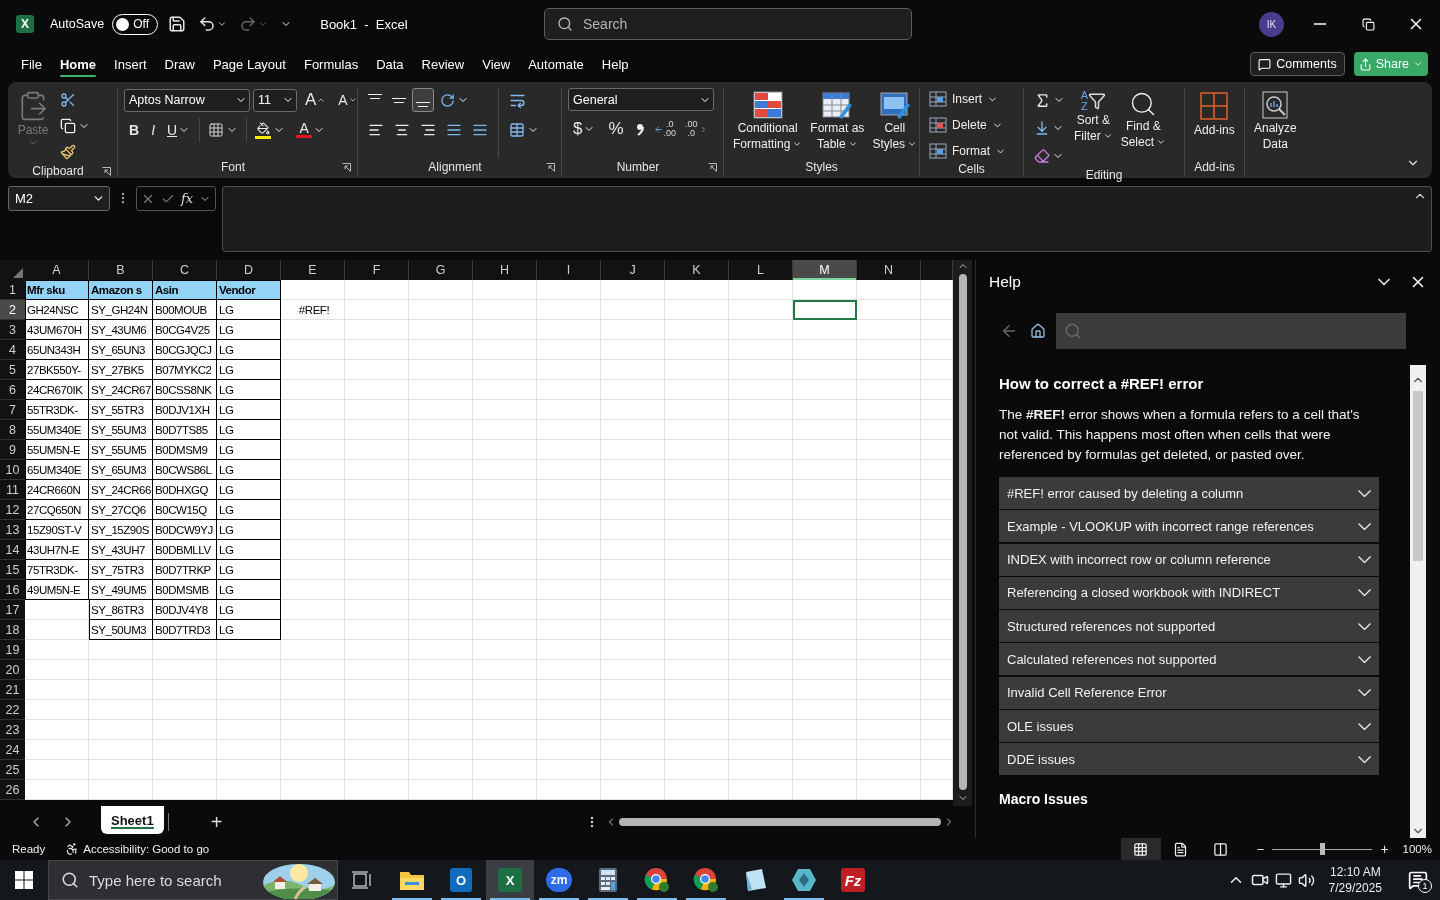 The image size is (1440, 900). What do you see at coordinates (967, 125) in the screenshot?
I see `cells-button: Delete` at bounding box center [967, 125].